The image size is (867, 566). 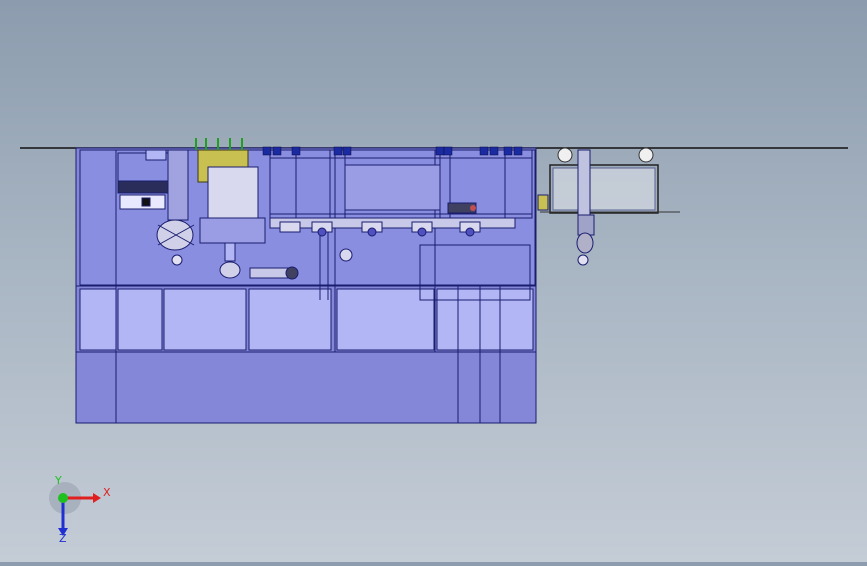 I want to click on y-axis-dot, so click(x=63, y=498).